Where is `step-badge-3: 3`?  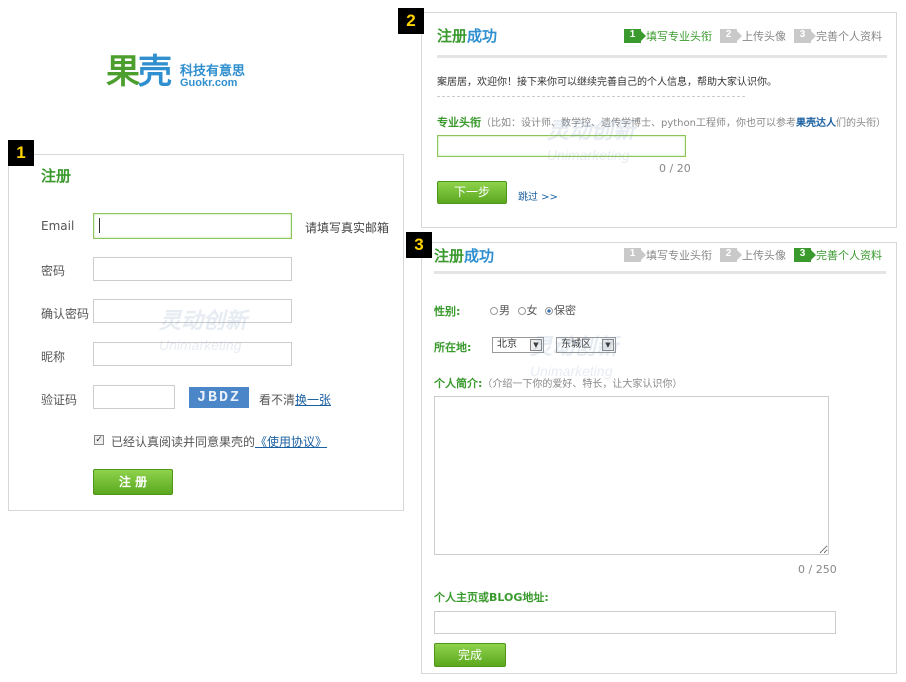
step-badge-3: 3 is located at coordinates (419, 245).